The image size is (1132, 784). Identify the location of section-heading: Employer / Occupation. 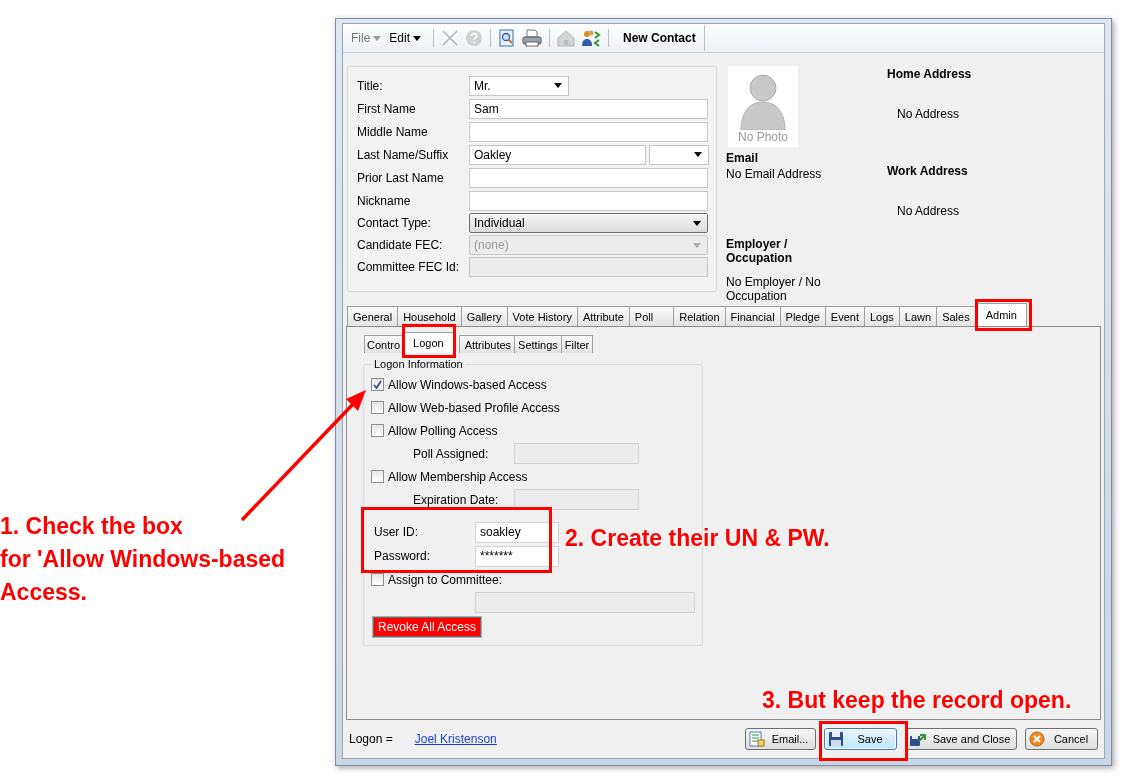
(759, 251).